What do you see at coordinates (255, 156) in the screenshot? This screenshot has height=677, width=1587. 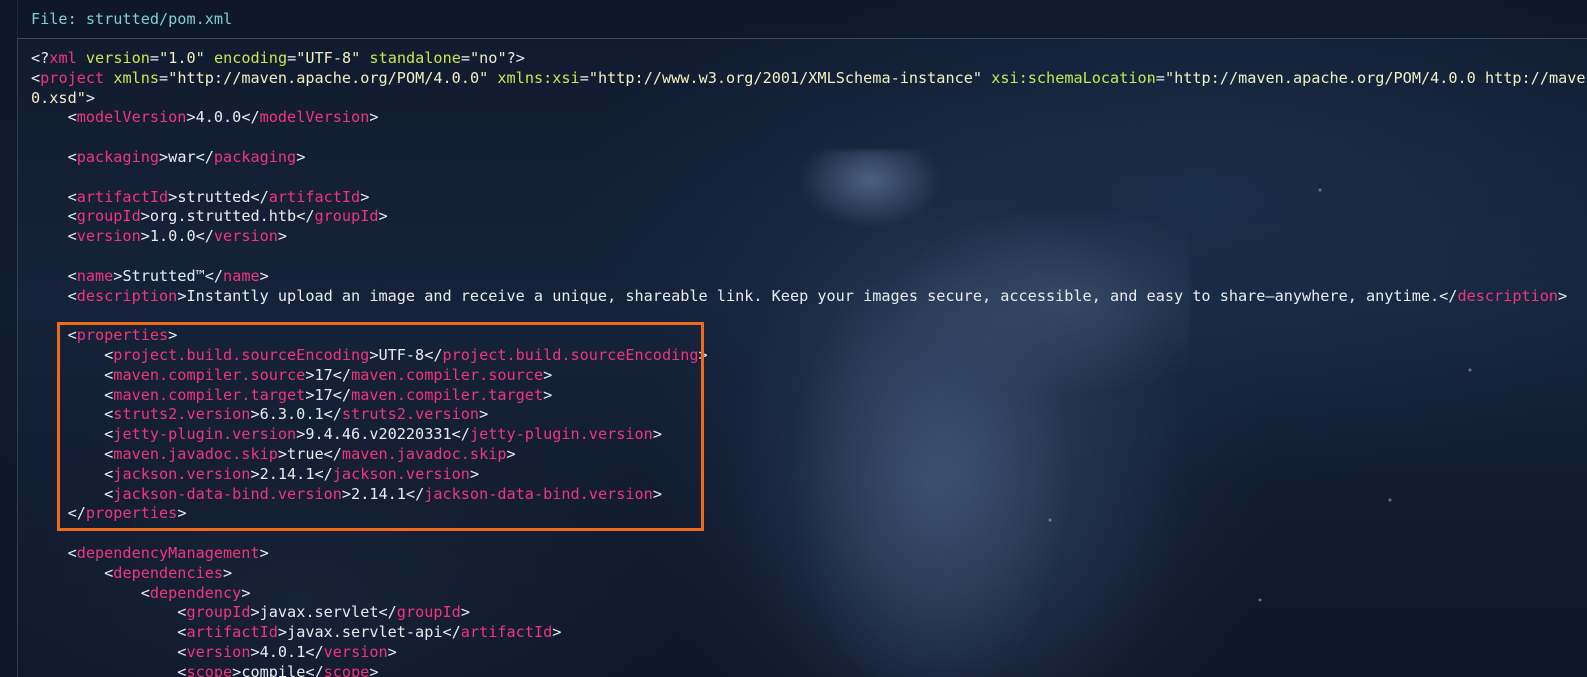 I see `xml-tag-name: packaging` at bounding box center [255, 156].